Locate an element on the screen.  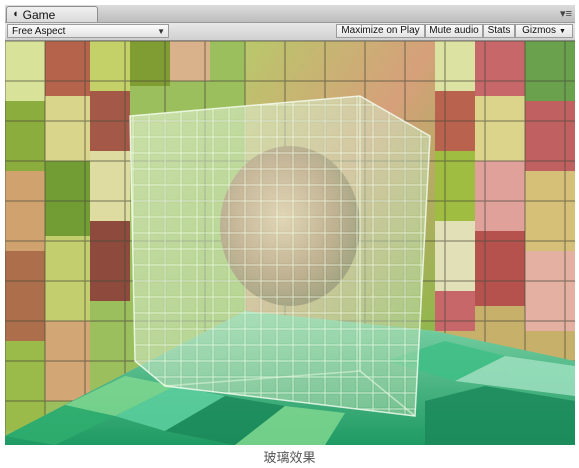
panel-menu-icon: ▾≡ is located at coordinates (566, 13).